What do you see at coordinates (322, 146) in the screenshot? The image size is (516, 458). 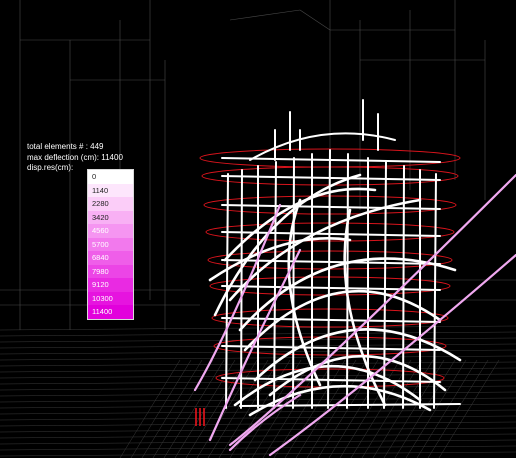 I see `roof-arc` at bounding box center [322, 146].